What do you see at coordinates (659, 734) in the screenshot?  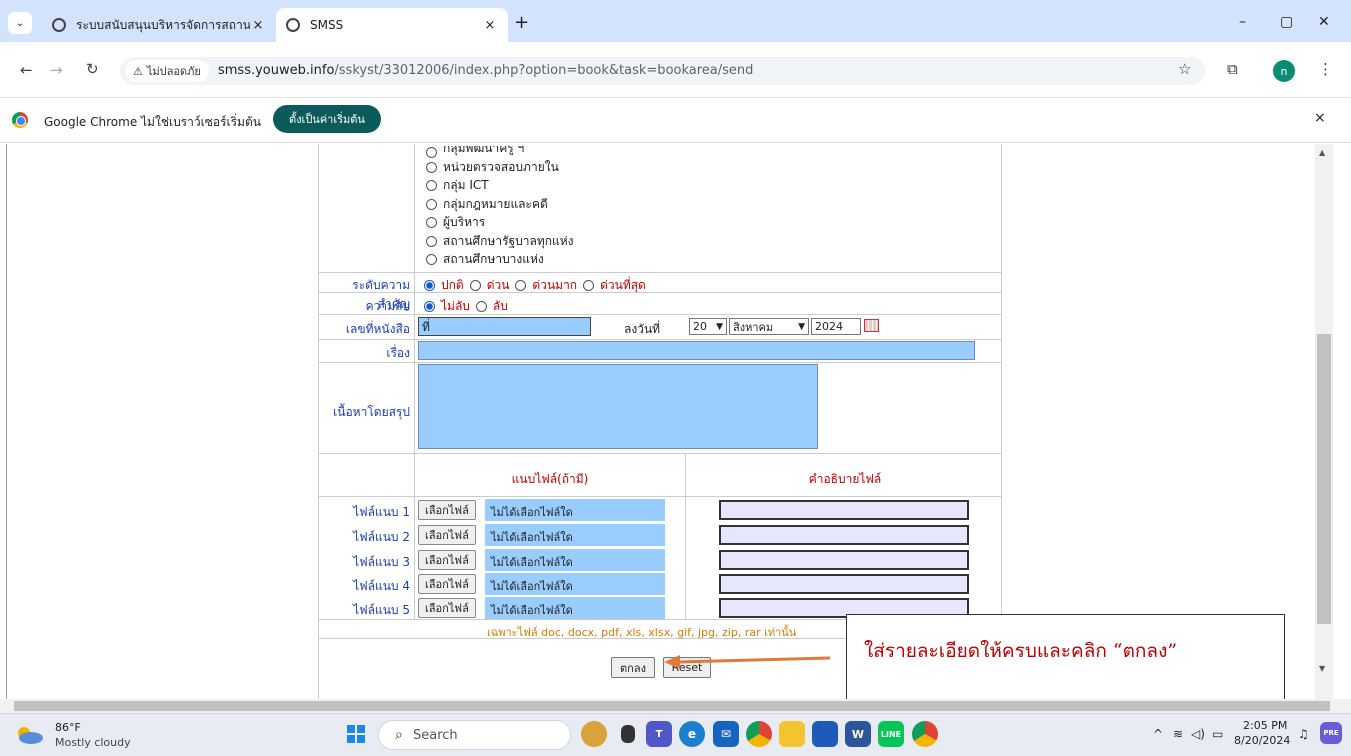 I see `teams-icon: T` at bounding box center [659, 734].